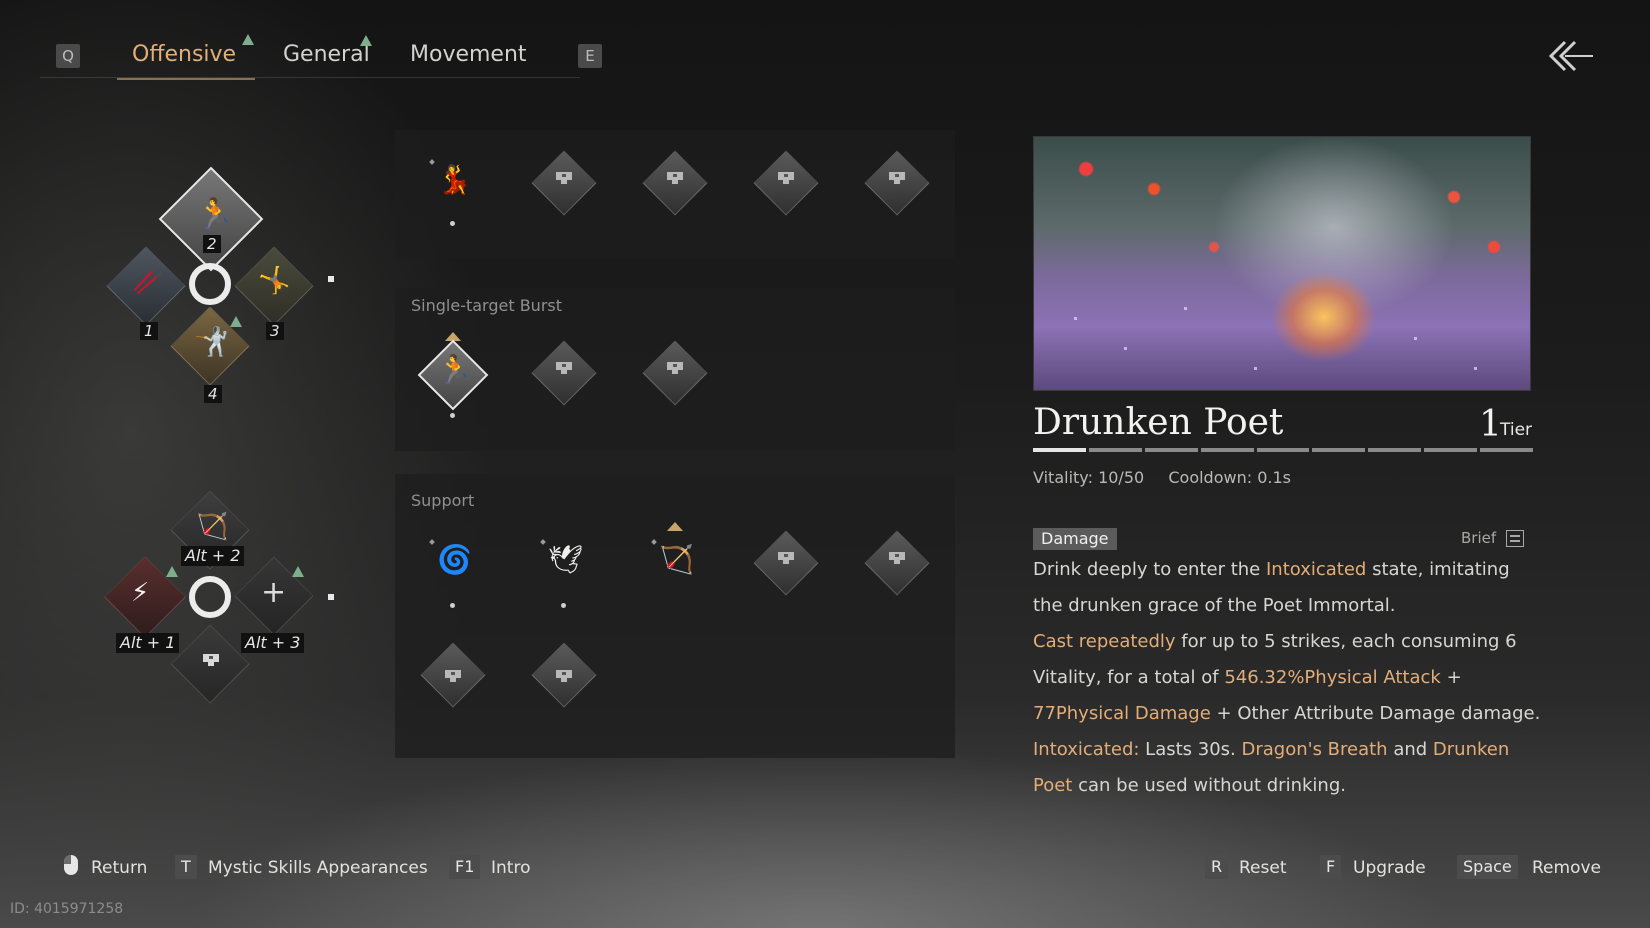 This screenshot has height=928, width=1650. Describe the element at coordinates (1104, 641) in the screenshot. I see `highlighted-term: Cast repeatedly` at that location.